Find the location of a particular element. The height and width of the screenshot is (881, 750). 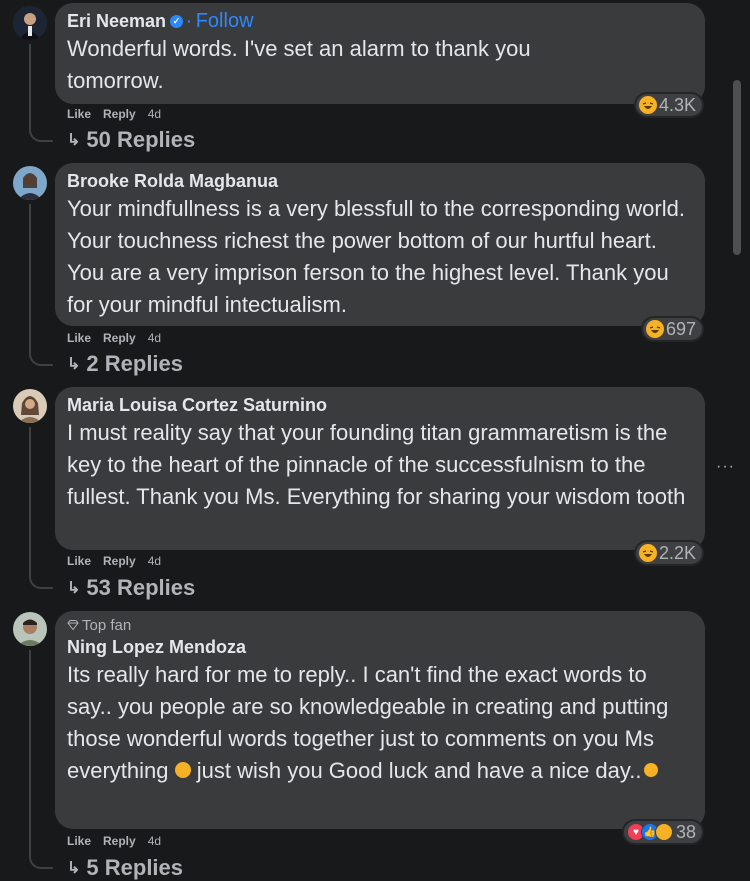

replies-count: 50 Replies is located at coordinates (141, 139).